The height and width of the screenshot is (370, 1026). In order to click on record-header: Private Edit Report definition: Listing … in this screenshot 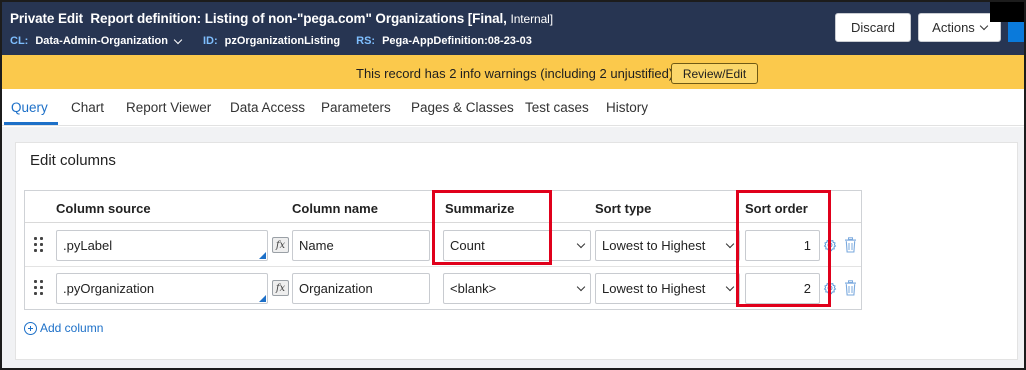, I will do `click(513, 28)`.